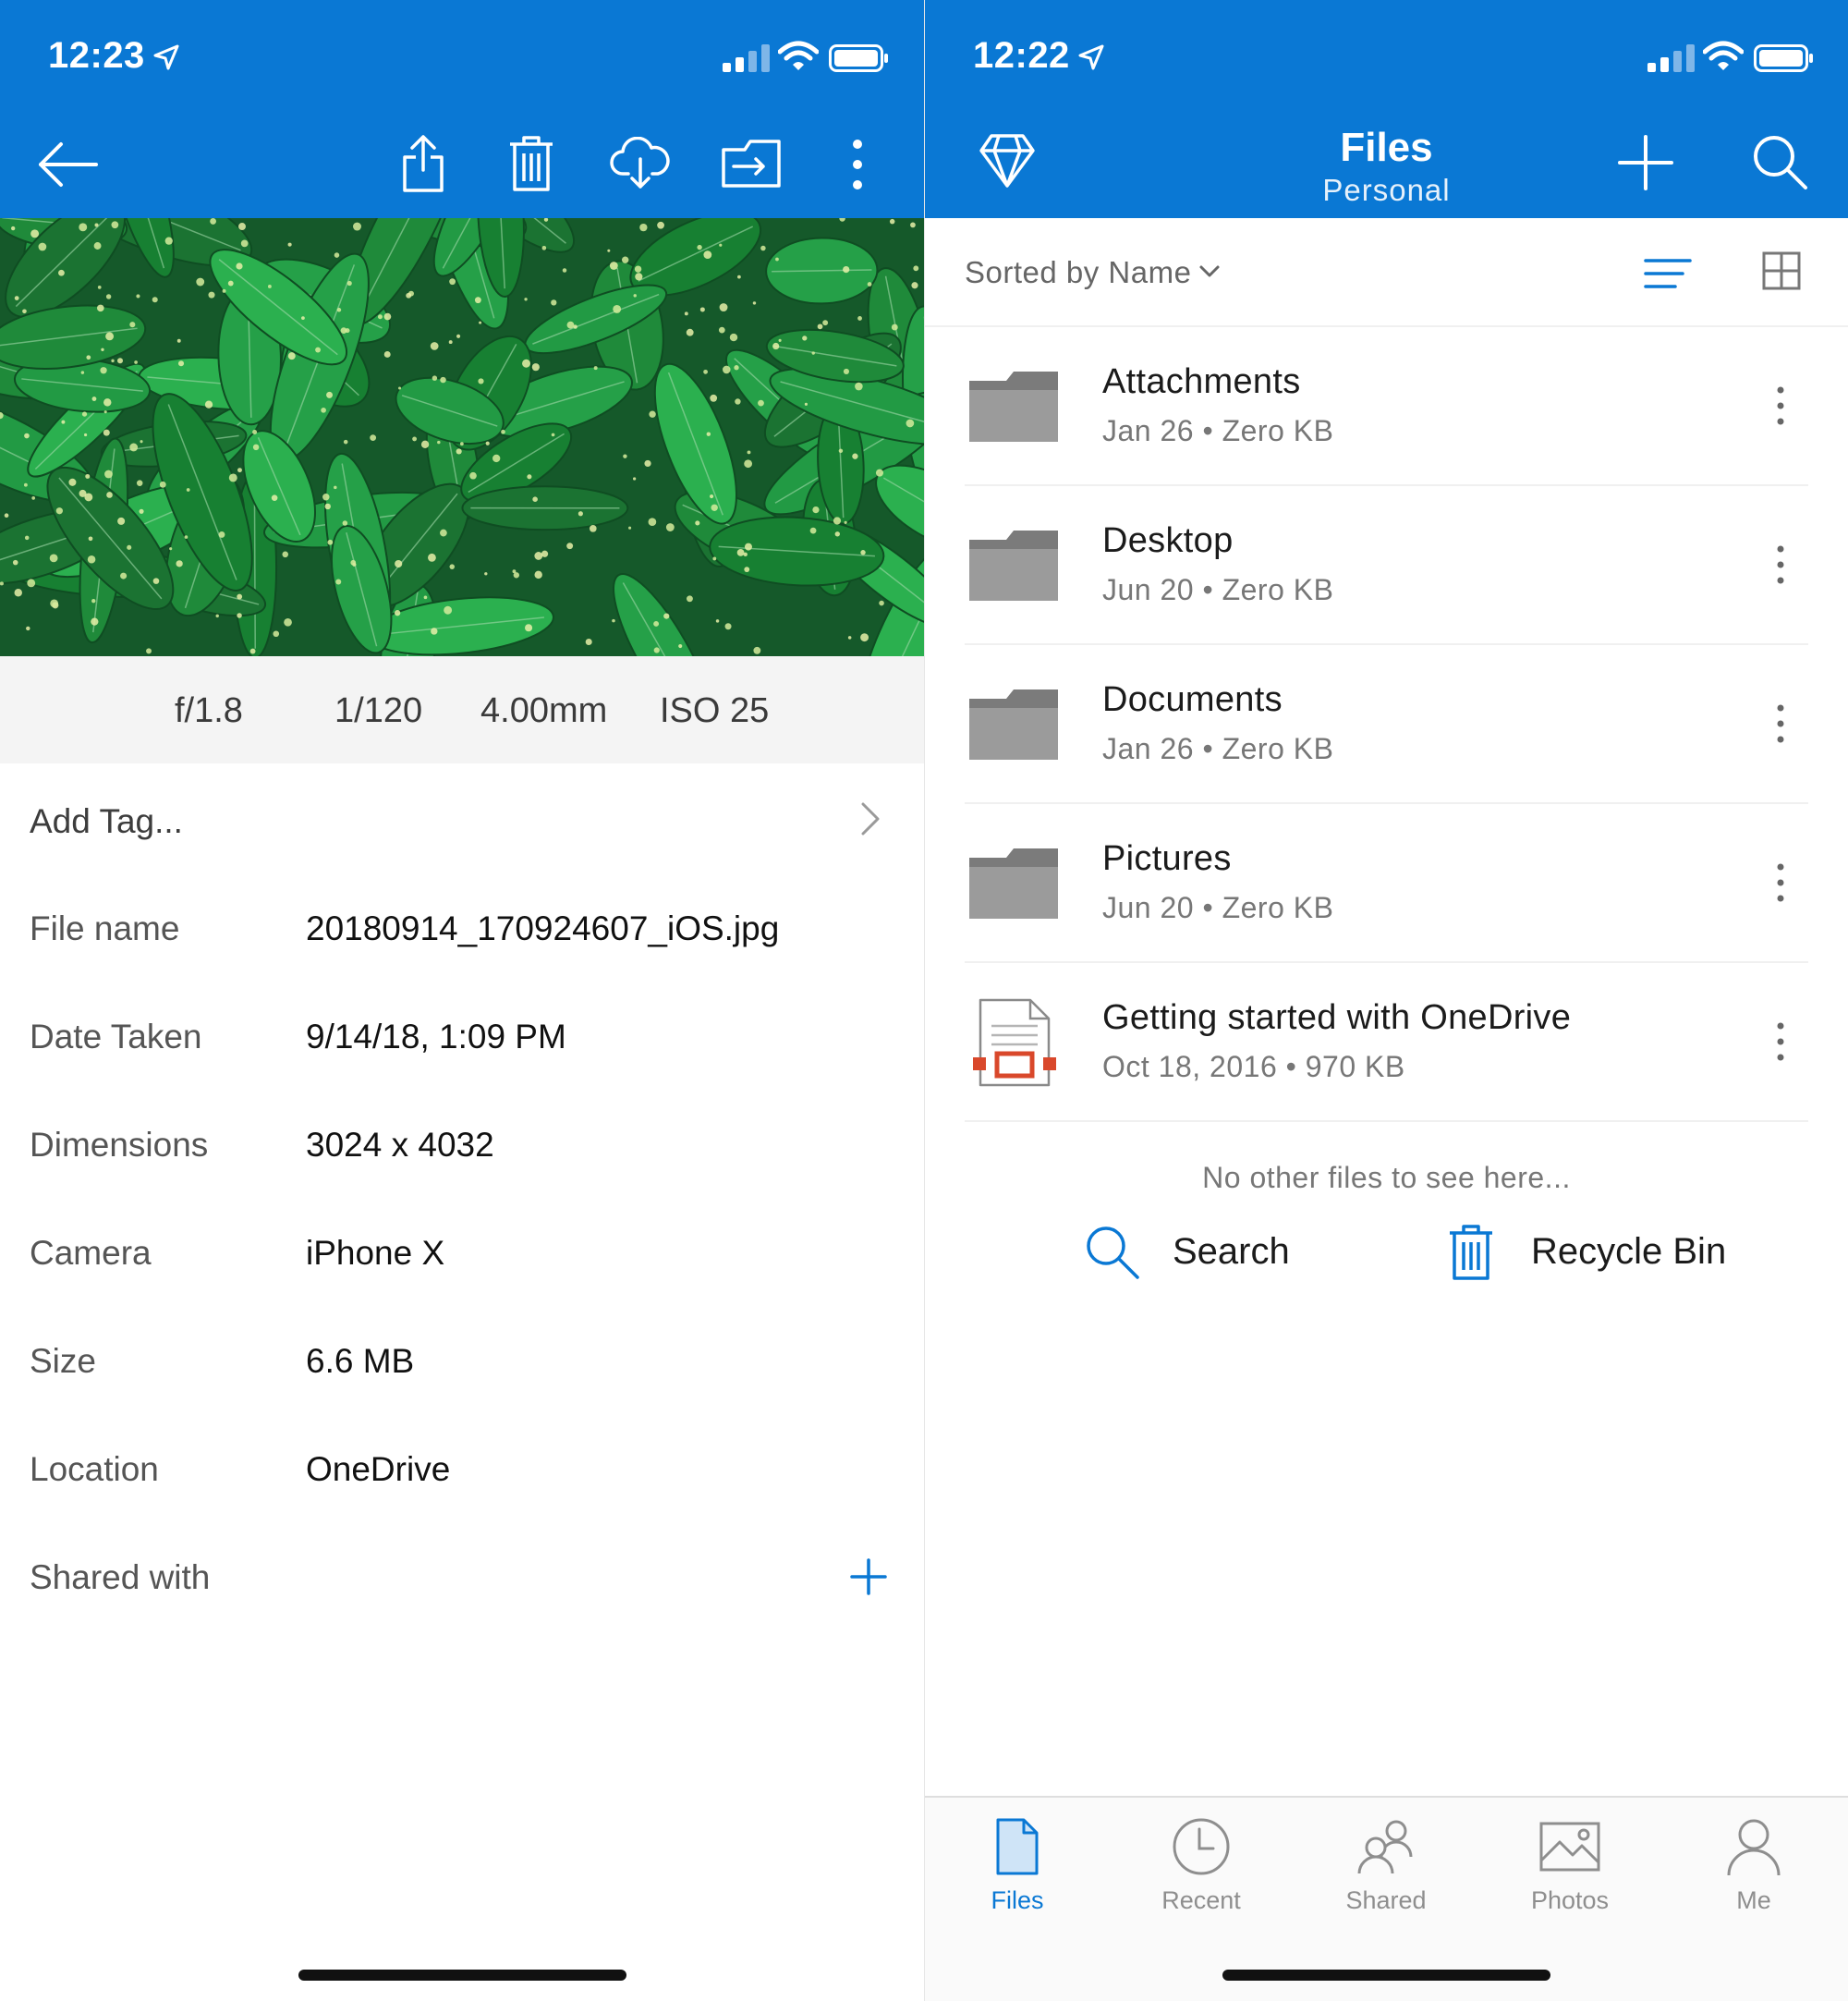 This screenshot has width=1848, height=2001. Describe the element at coordinates (1014, 1042) in the screenshot. I see `pdf-document-icon` at that location.